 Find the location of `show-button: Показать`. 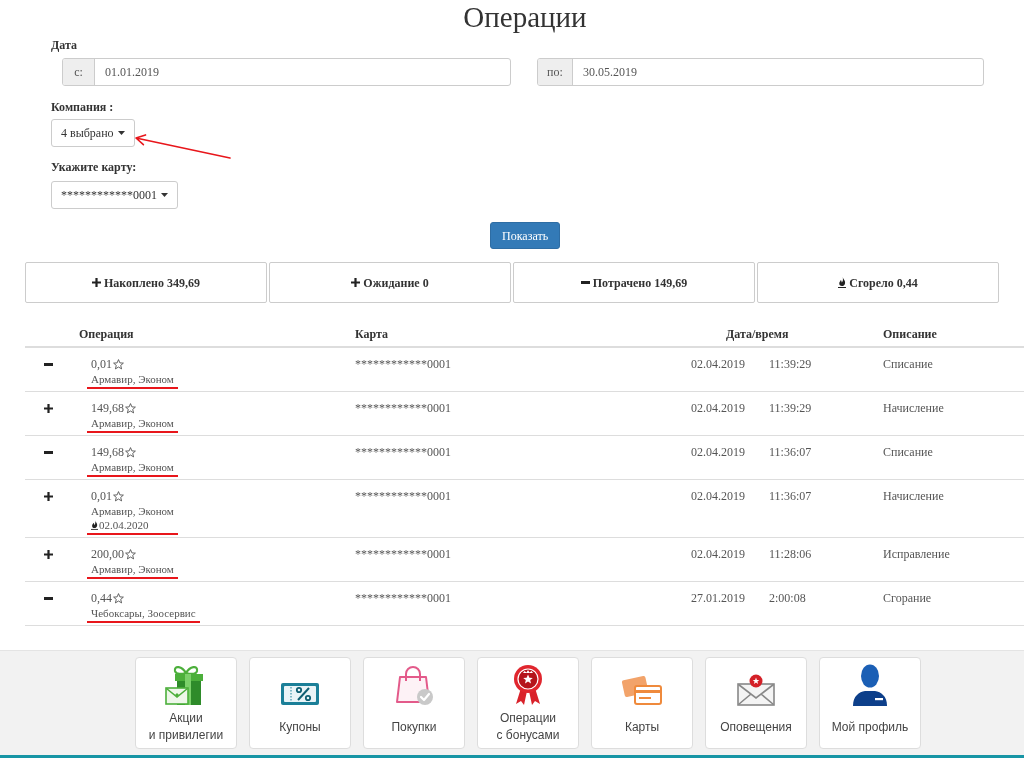

show-button: Показать is located at coordinates (525, 235).